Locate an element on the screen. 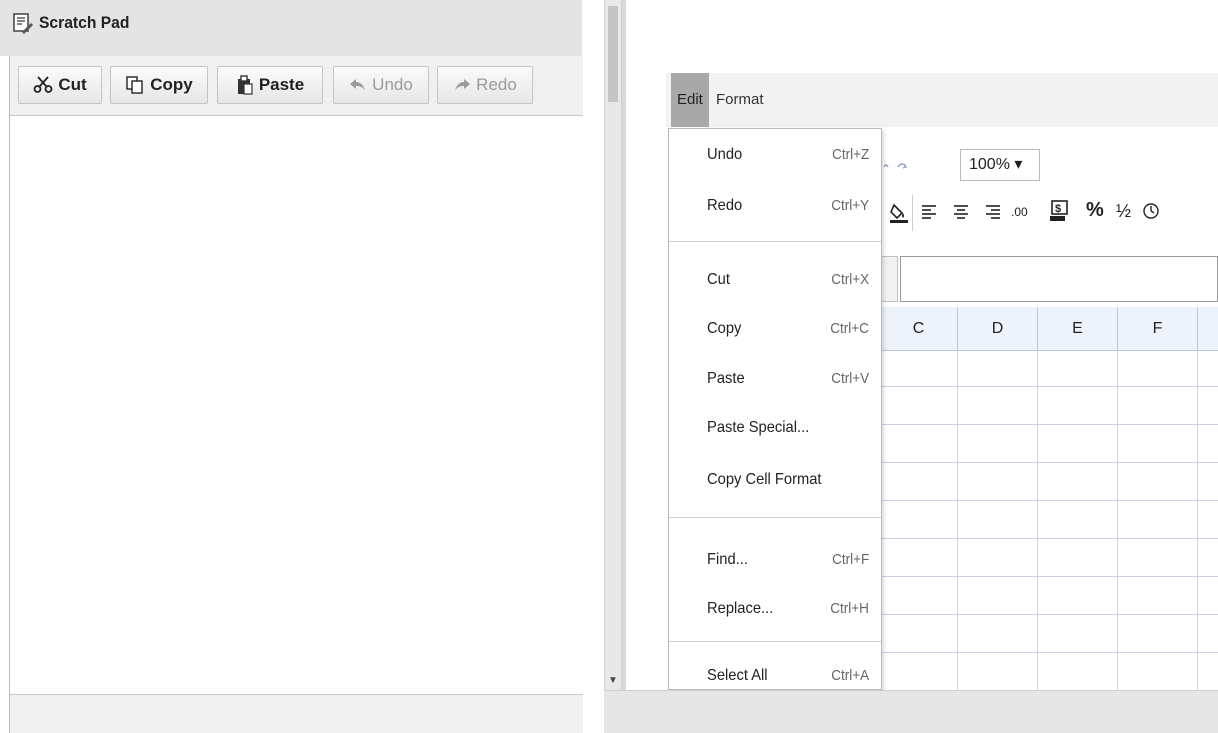 This screenshot has height=733, width=1218. copy-button: Copy is located at coordinates (159, 85).